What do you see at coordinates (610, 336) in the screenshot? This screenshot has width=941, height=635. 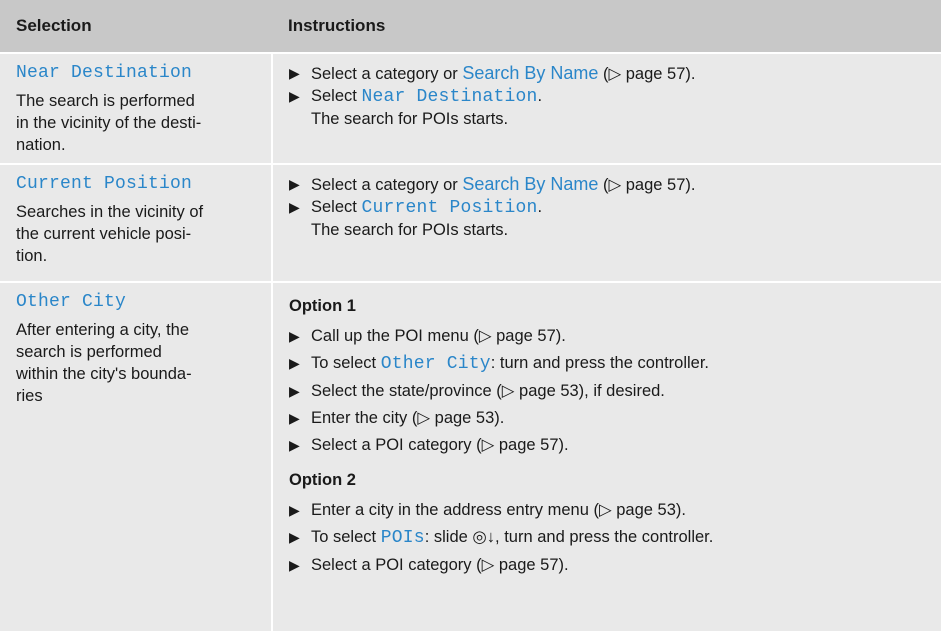 I see `instruction-step: ▶ Call up the POI menu (▷ page 57).` at bounding box center [610, 336].